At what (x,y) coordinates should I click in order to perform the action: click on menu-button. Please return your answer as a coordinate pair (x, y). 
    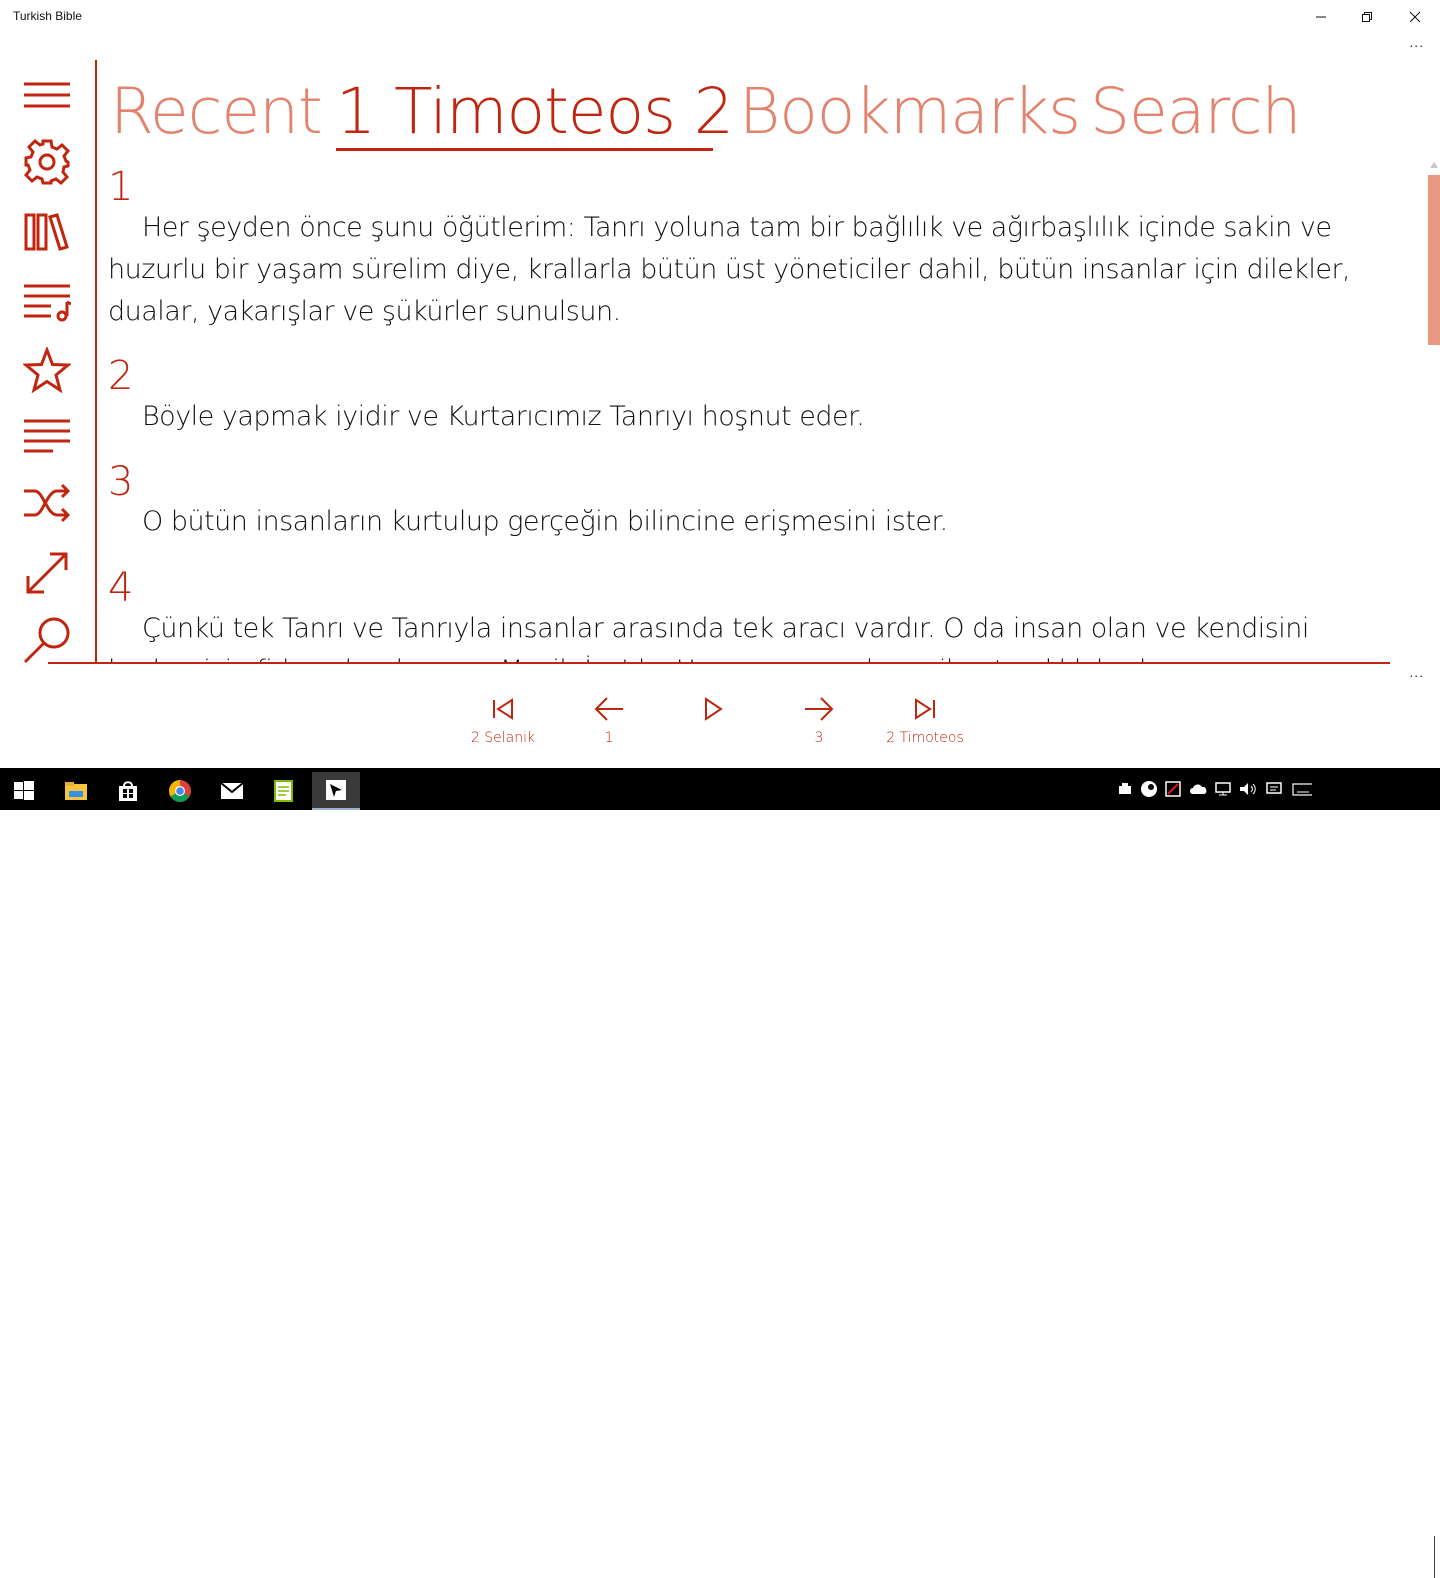
    Looking at the image, I should click on (47, 95).